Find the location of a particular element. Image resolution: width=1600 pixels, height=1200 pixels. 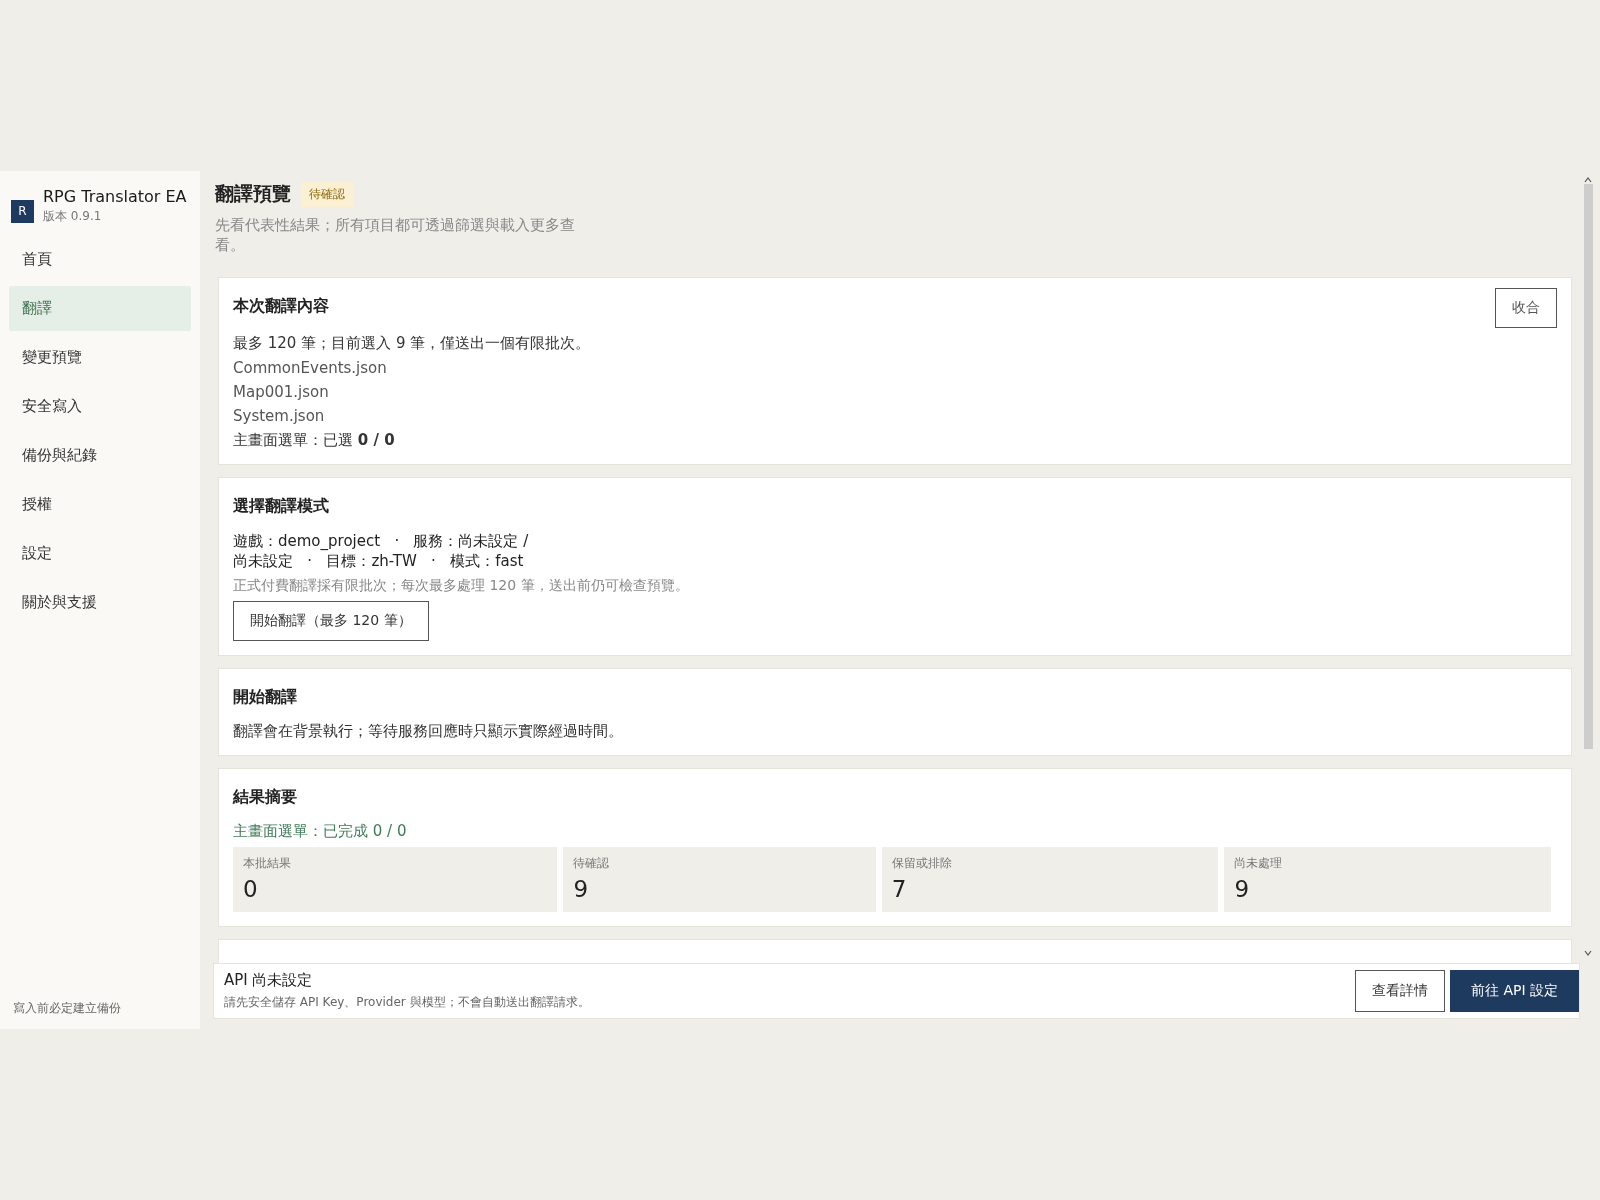

sidebar-item: 安全寫入 is located at coordinates (100, 406).